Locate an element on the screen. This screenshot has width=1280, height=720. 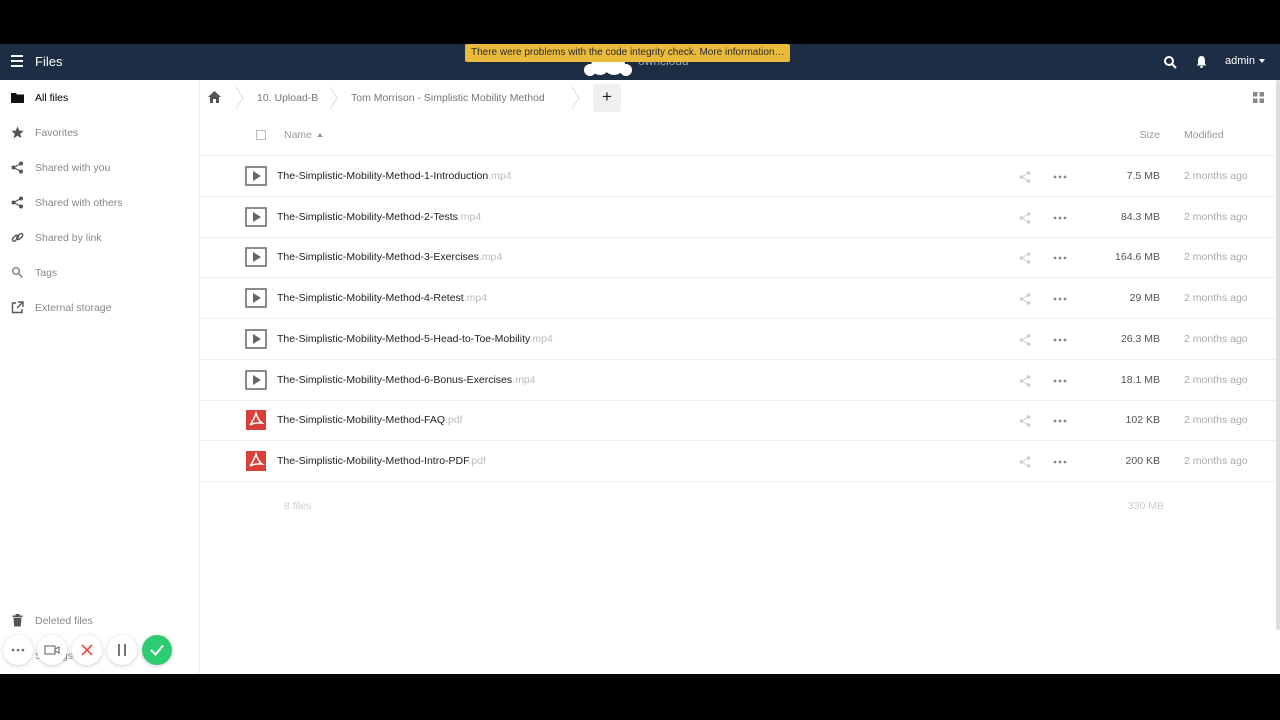
user-menu: admin is located at coordinates (1245, 61).